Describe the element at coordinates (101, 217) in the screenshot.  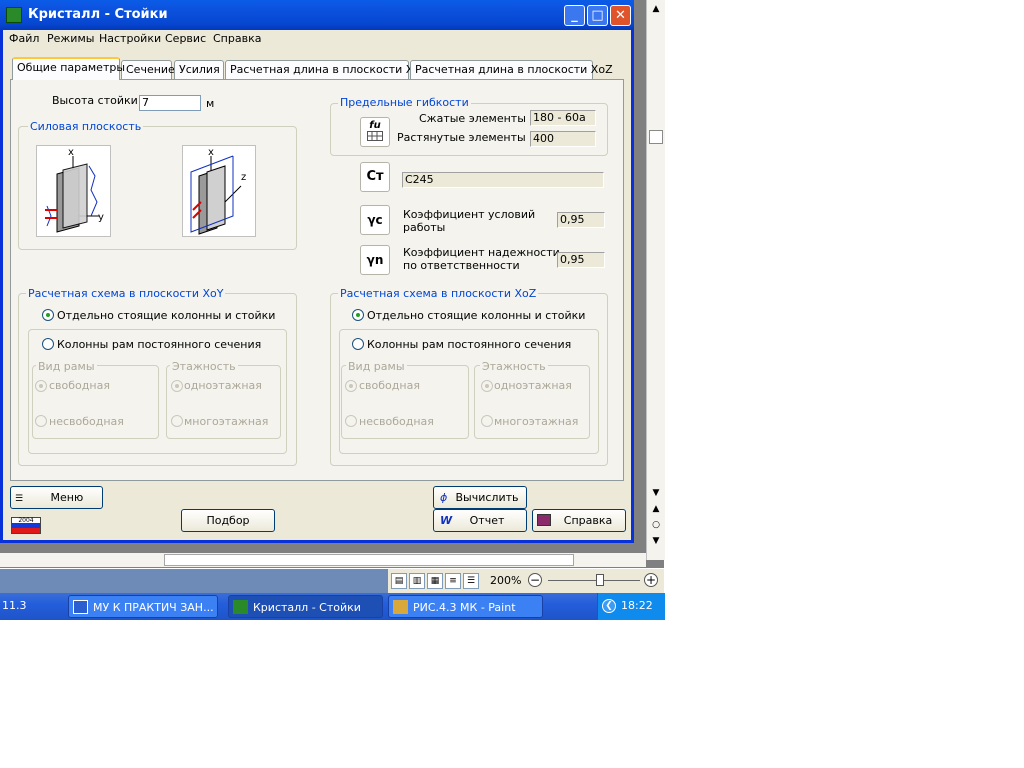
I see `axis-y-label: y` at that location.